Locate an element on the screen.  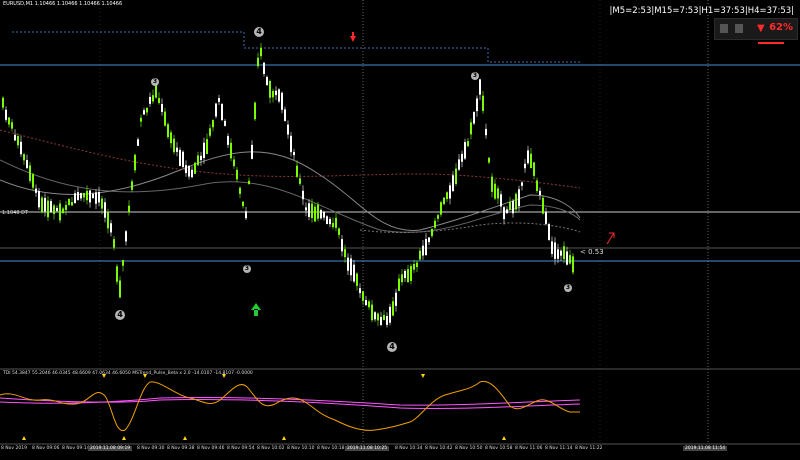
time-axis-highlight: 2019.11.08 10:25 is located at coordinates (367, 448).